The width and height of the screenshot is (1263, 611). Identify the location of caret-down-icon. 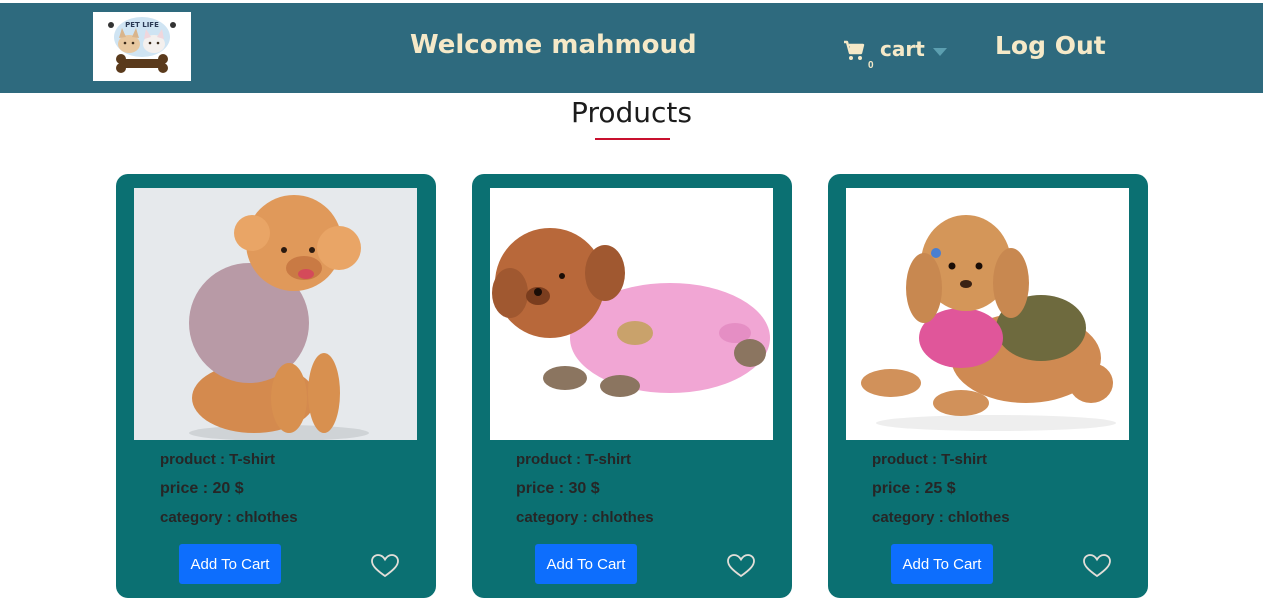
(940, 52).